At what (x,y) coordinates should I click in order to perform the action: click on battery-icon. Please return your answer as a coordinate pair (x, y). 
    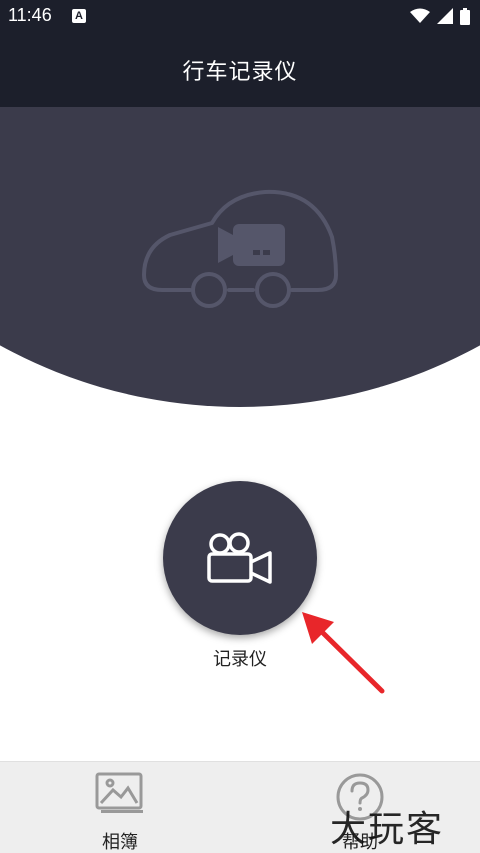
    Looking at the image, I should click on (465, 16).